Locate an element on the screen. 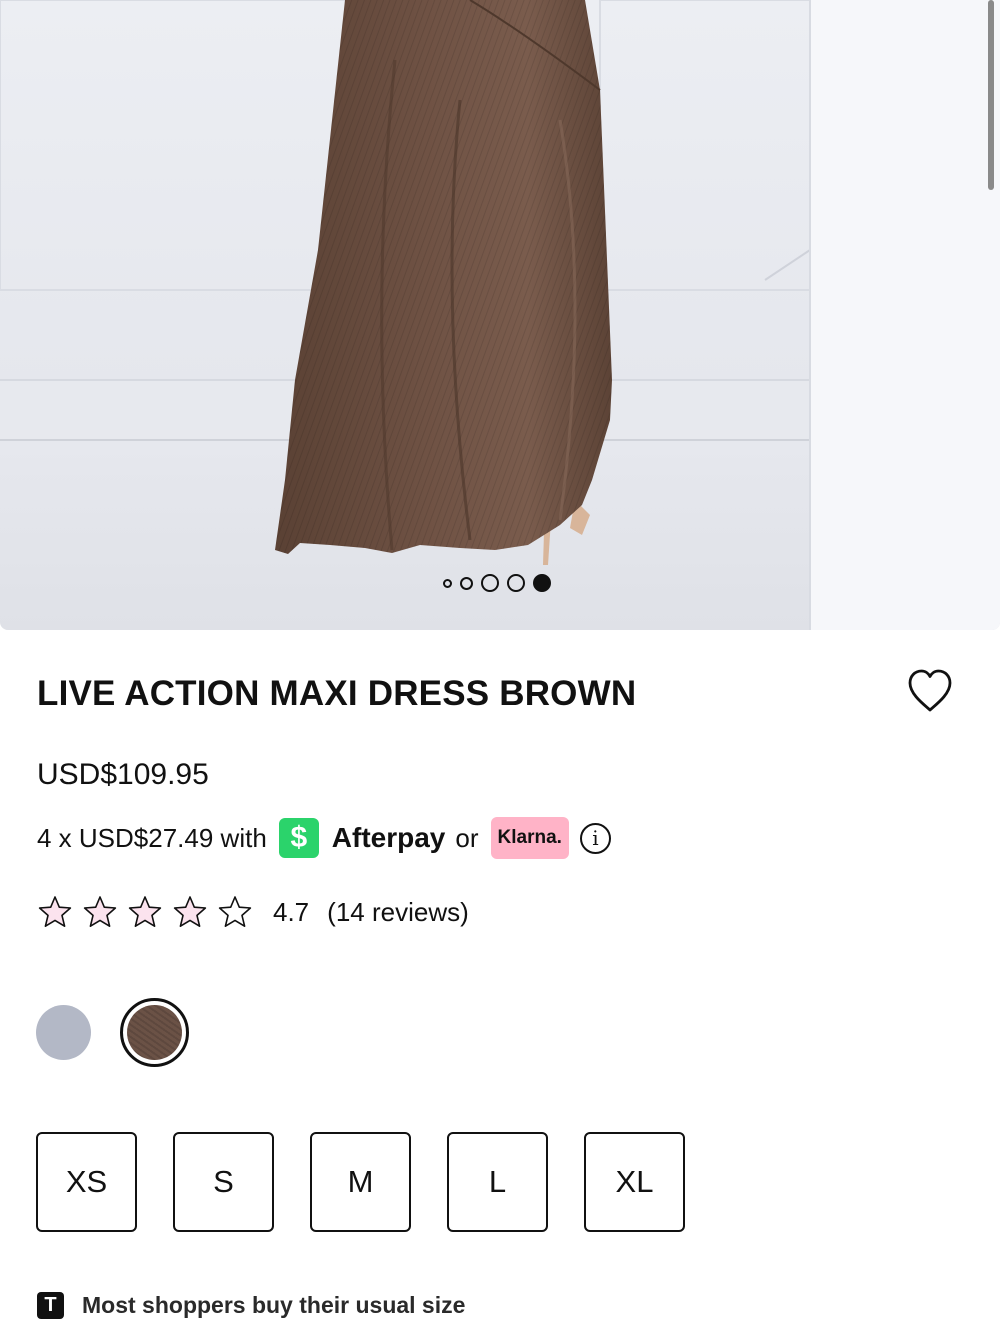  swatch-brown-fill is located at coordinates (154, 1032).